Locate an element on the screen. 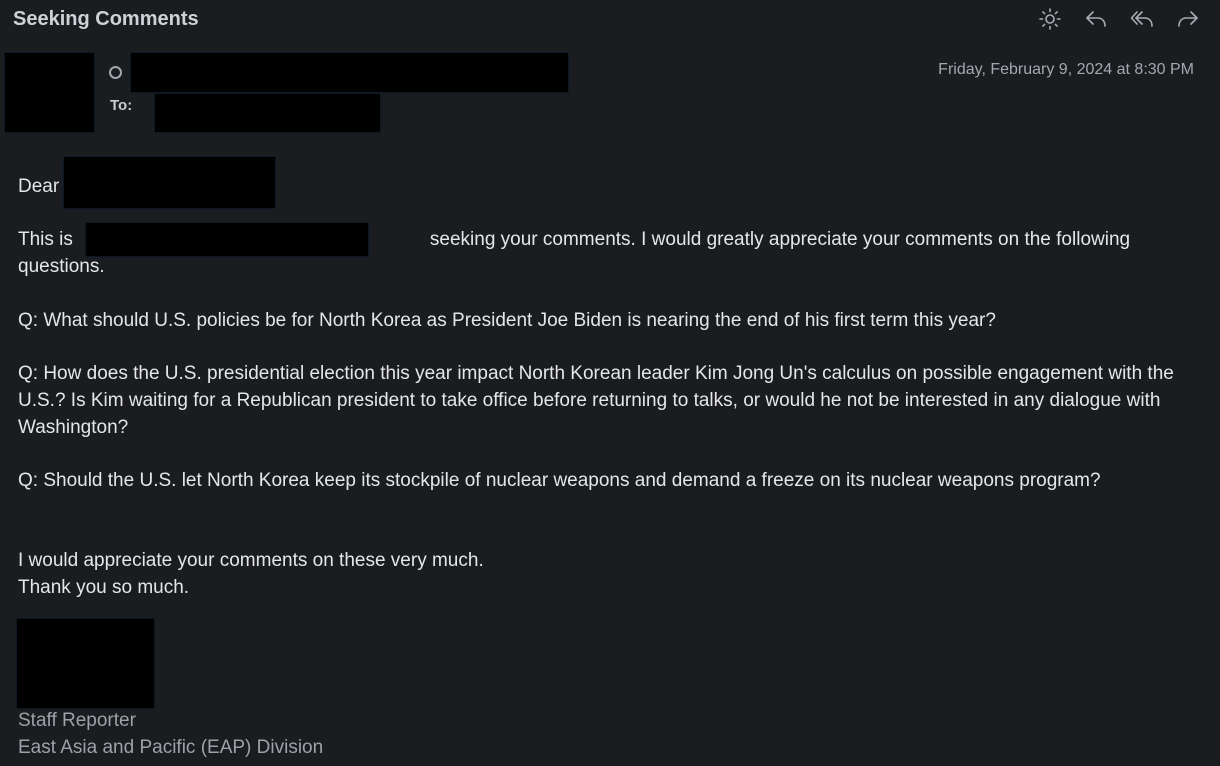 This screenshot has height=766, width=1220. closing-line-2: Thank you so much. is located at coordinates (104, 587).